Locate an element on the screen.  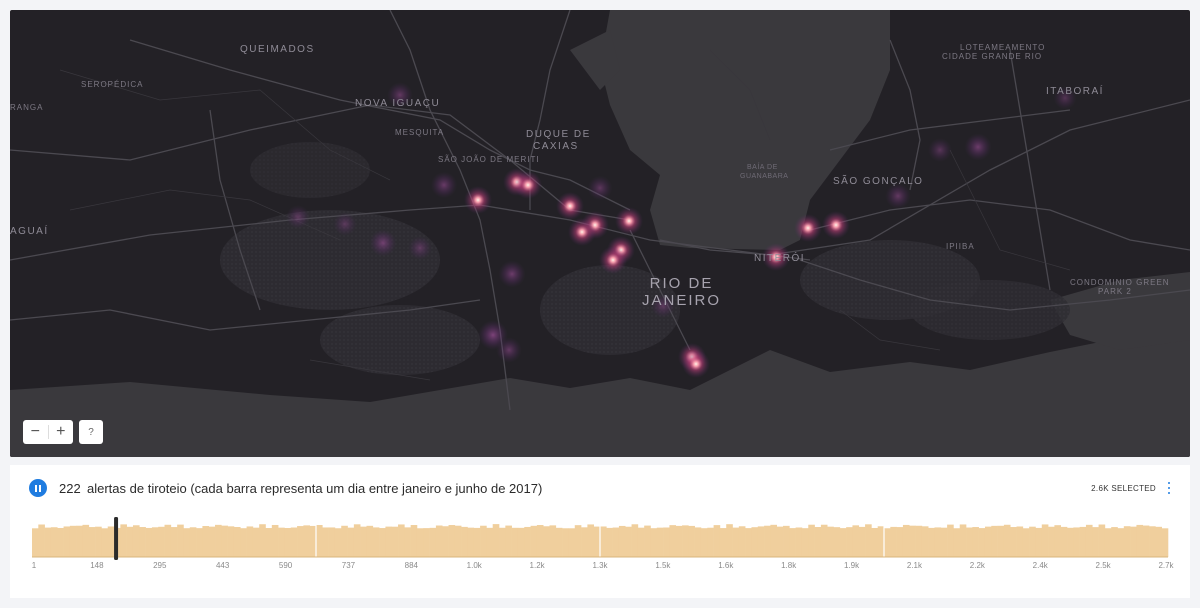
help-button: ? is located at coordinates (91, 432).